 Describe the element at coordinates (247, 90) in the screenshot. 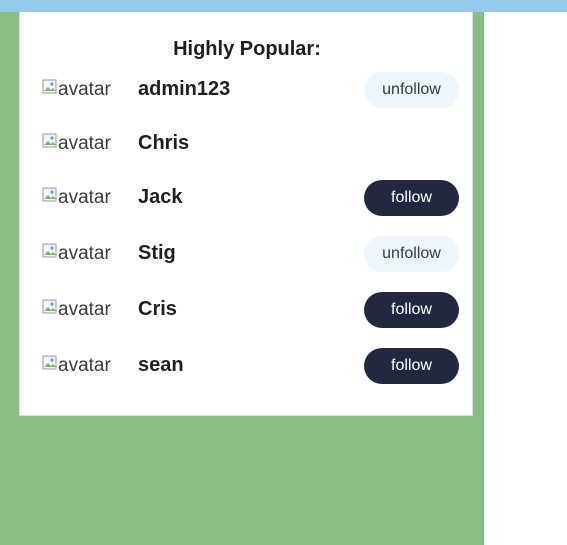

I see `user-row: avatar admin123 unfollow` at that location.